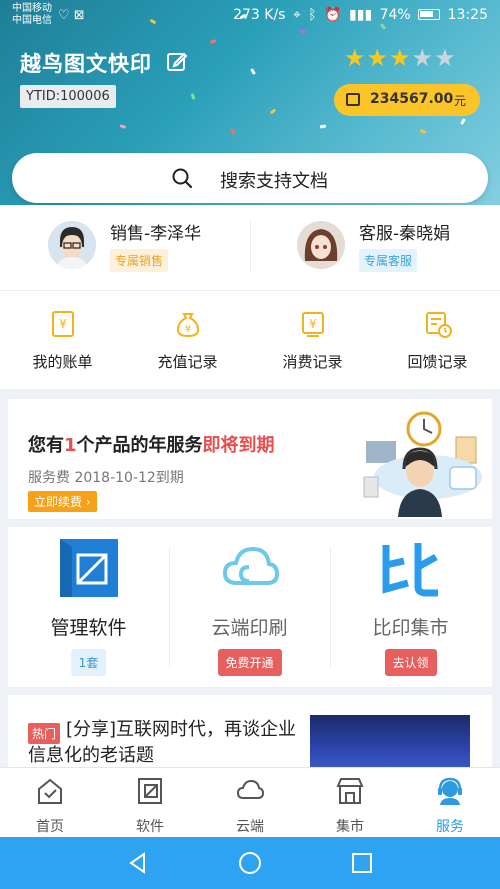 Image resolution: width=500 pixels, height=889 pixels. What do you see at coordinates (398, 248) in the screenshot?
I see `service-contact: 客服-秦晓娟 专属客服` at bounding box center [398, 248].